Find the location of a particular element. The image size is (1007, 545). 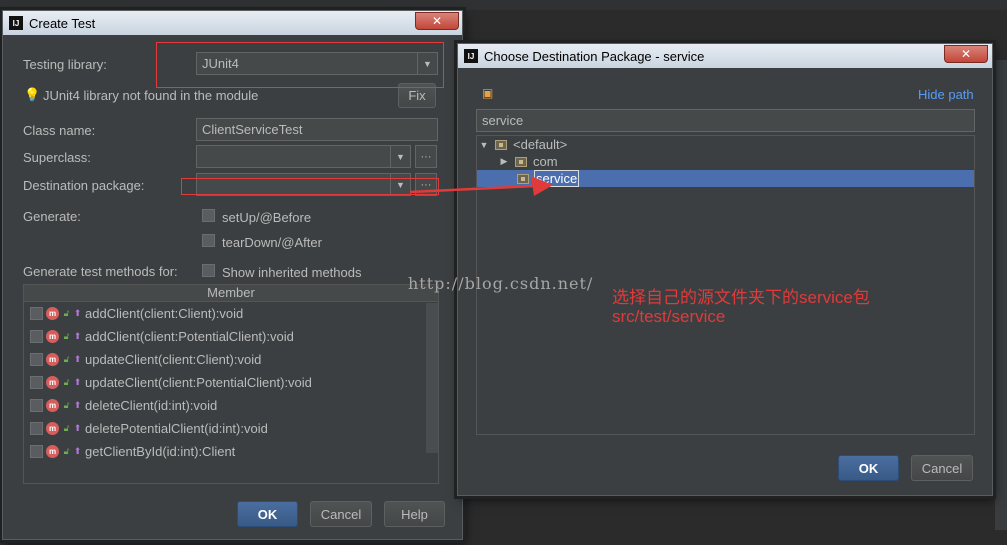

teardown-label: tearDown/@After is located at coordinates (272, 242).